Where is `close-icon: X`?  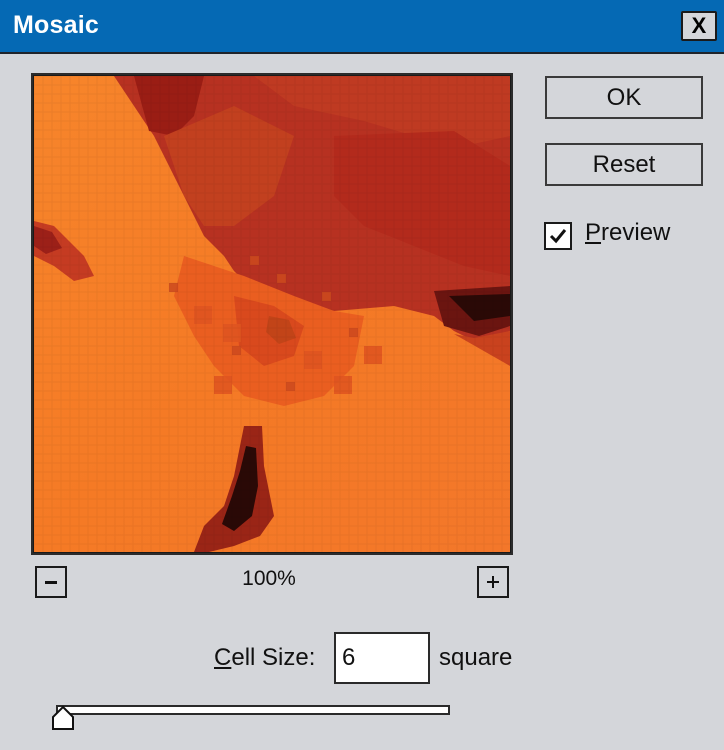
close-icon: X is located at coordinates (699, 25).